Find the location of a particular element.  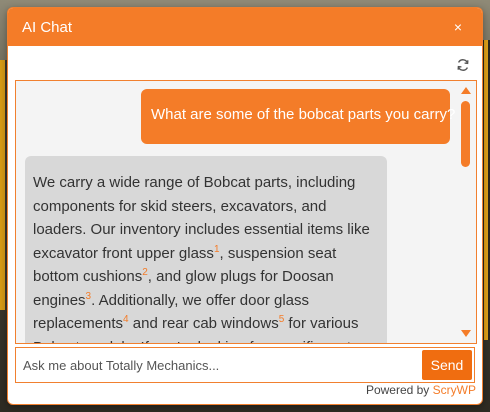

scrollbar-thumb is located at coordinates (465, 134).